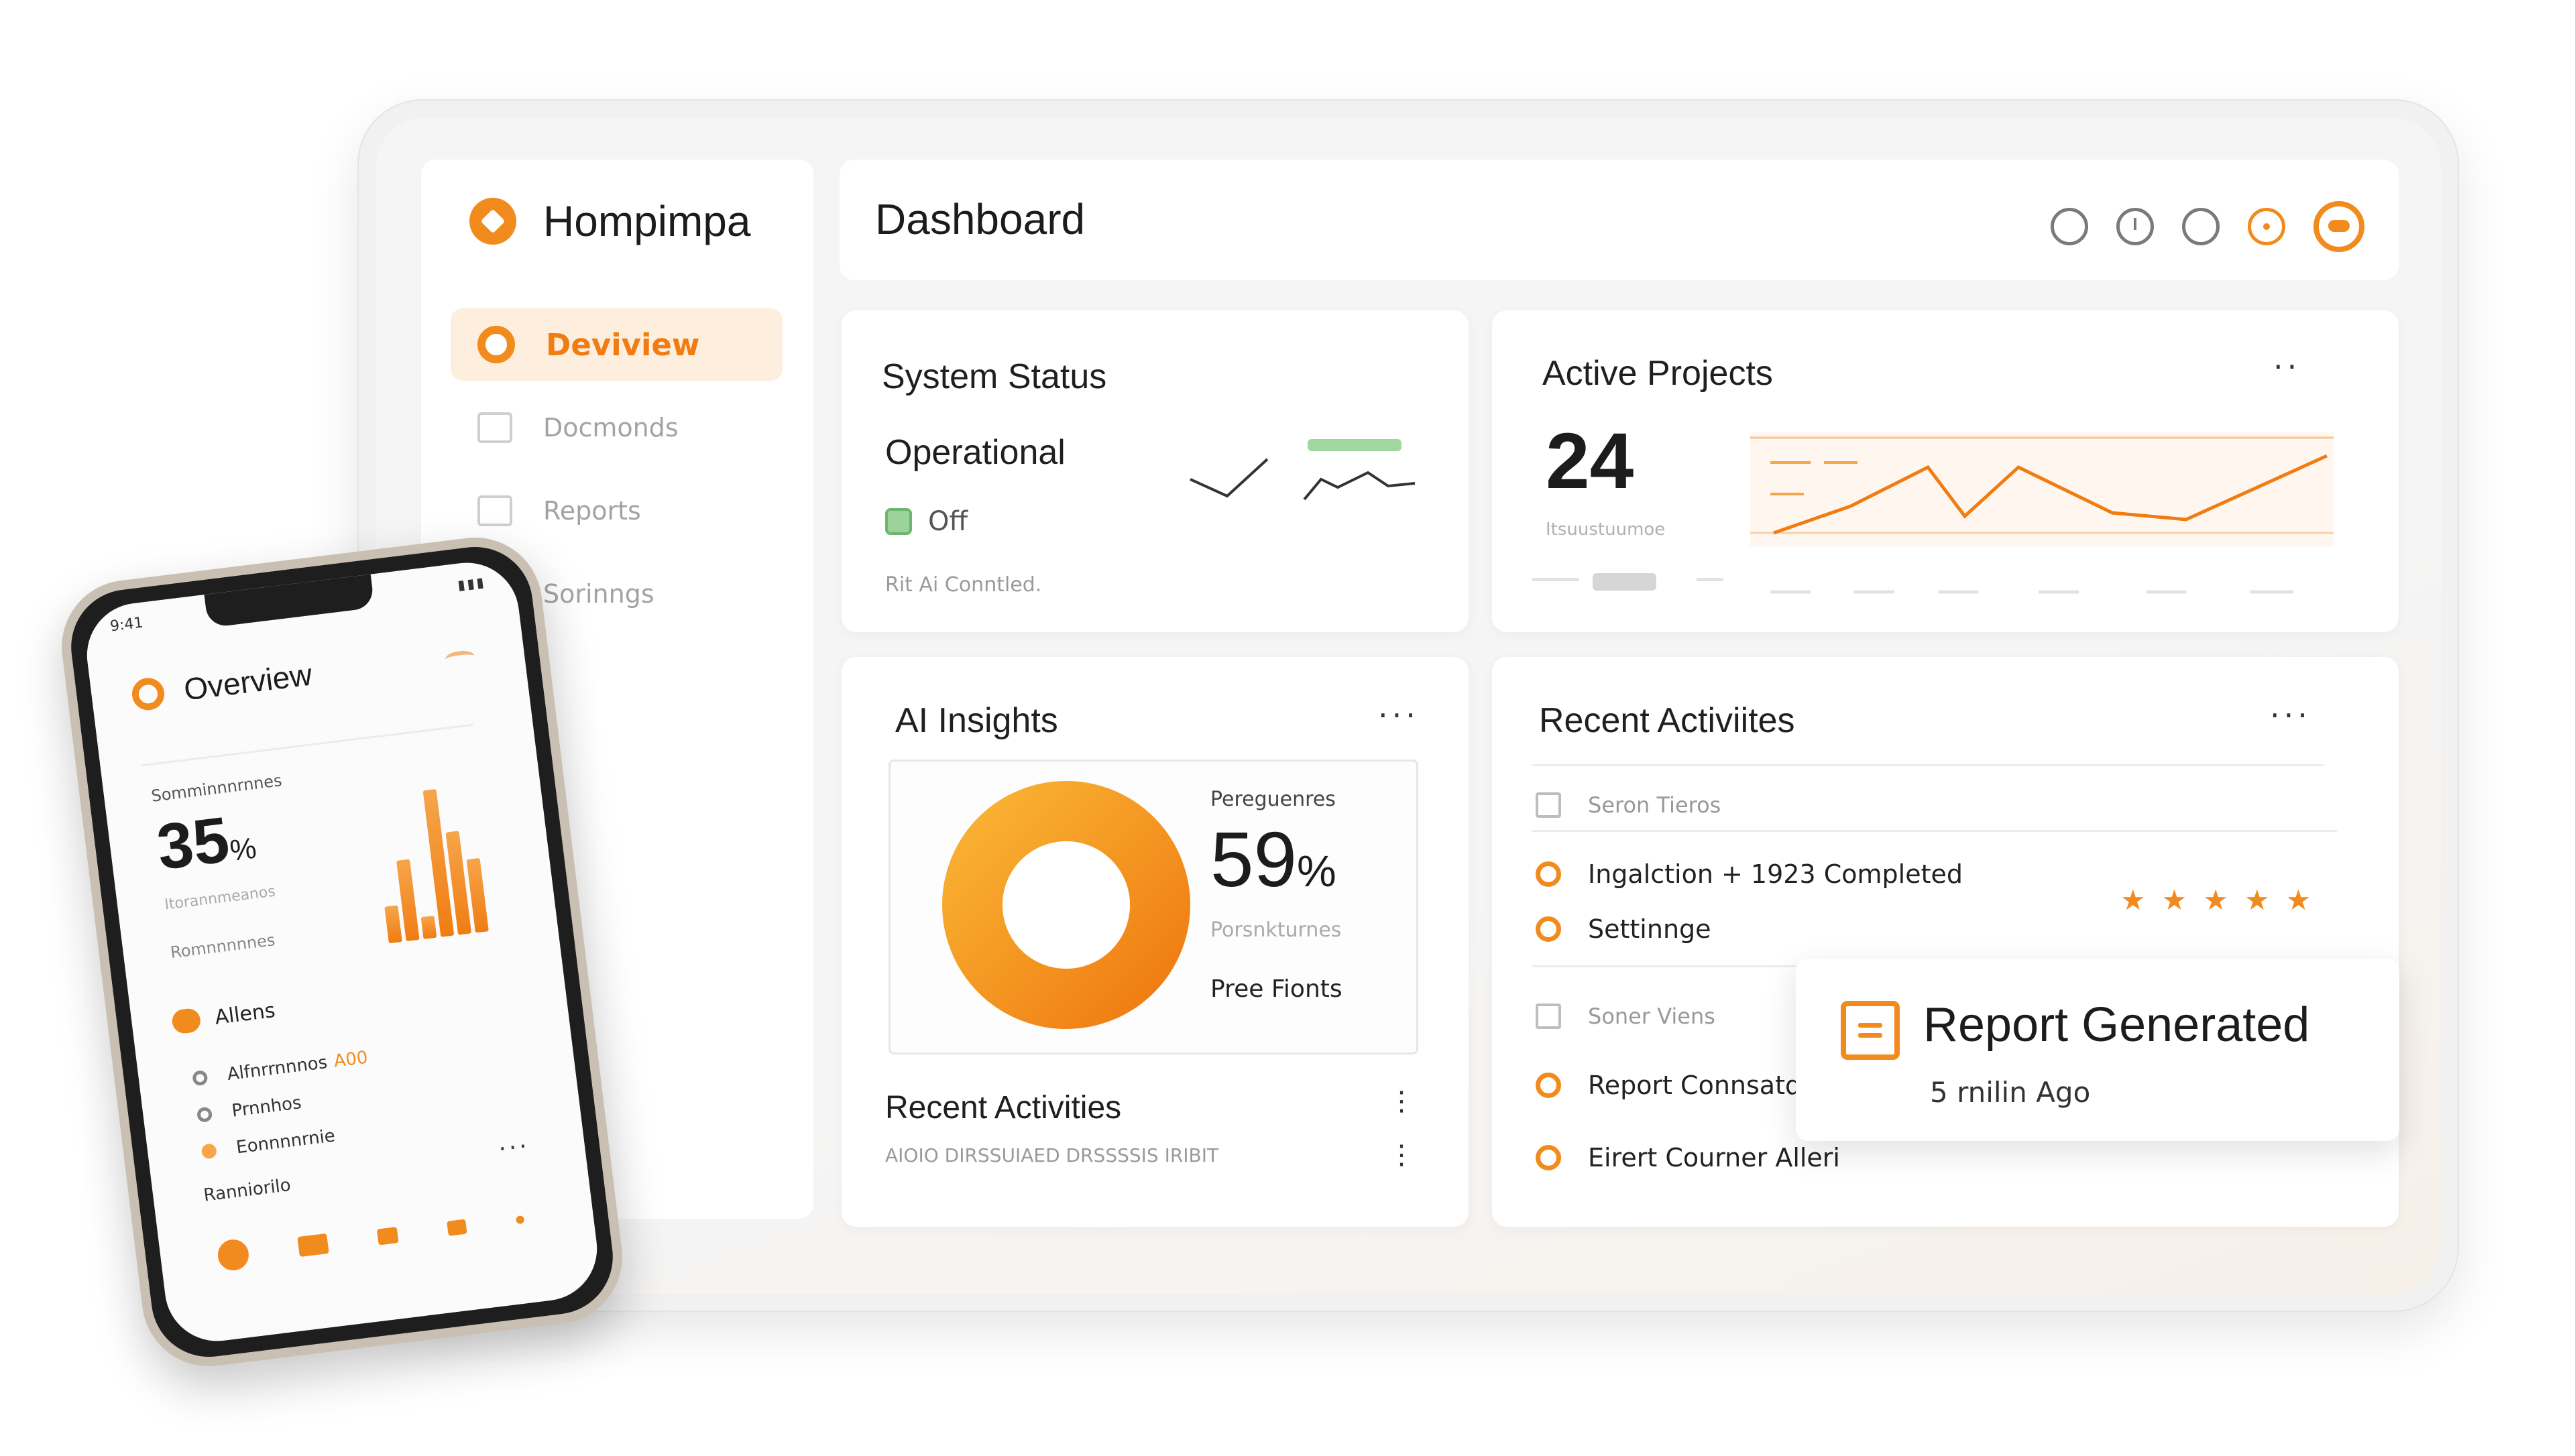 Image resolution: width=2575 pixels, height=1456 pixels. Describe the element at coordinates (245, 1014) in the screenshot. I see `alerts-label: Allens` at that location.